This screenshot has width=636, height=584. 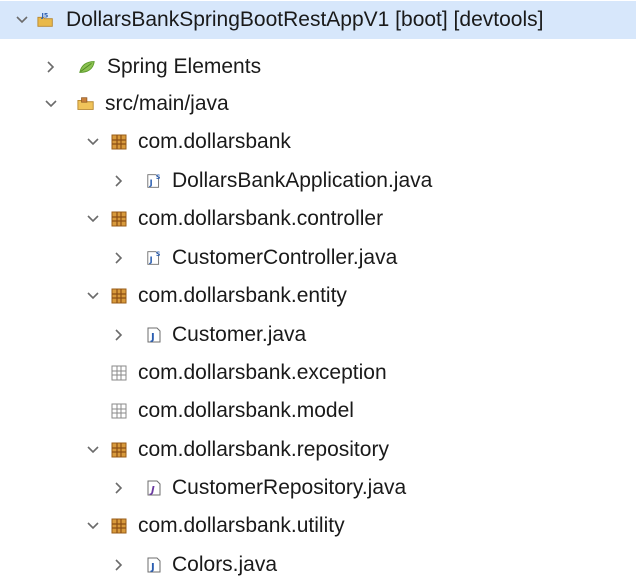 What do you see at coordinates (302, 180) in the screenshot?
I see `tree-item-label: DollarsBankApplication.java` at bounding box center [302, 180].